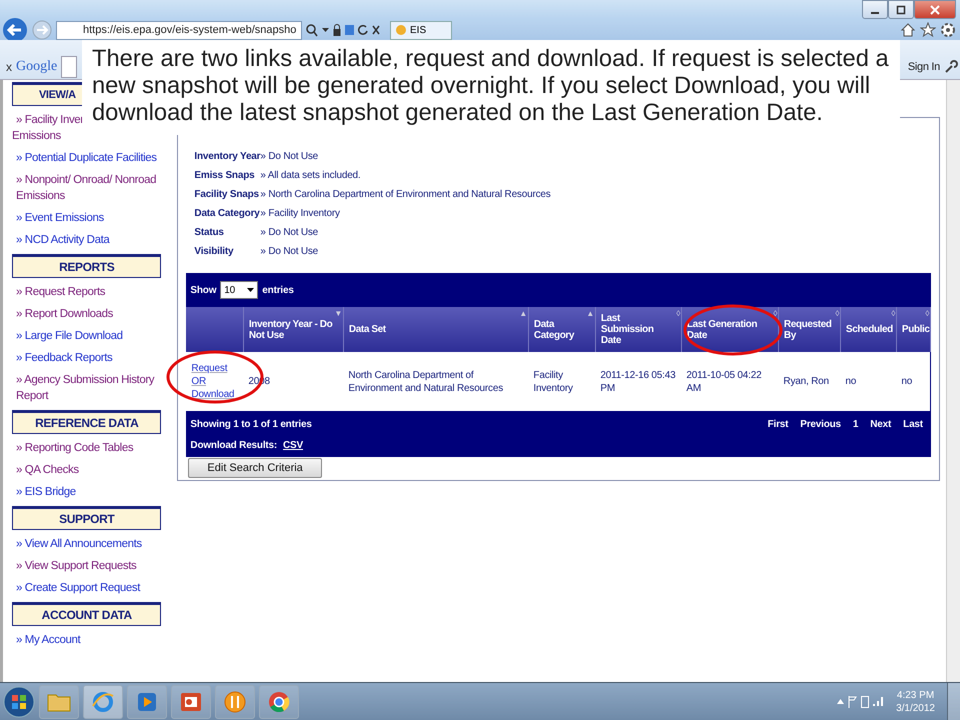  I want to click on section-heading: ACCOUNT DATA, so click(87, 614).